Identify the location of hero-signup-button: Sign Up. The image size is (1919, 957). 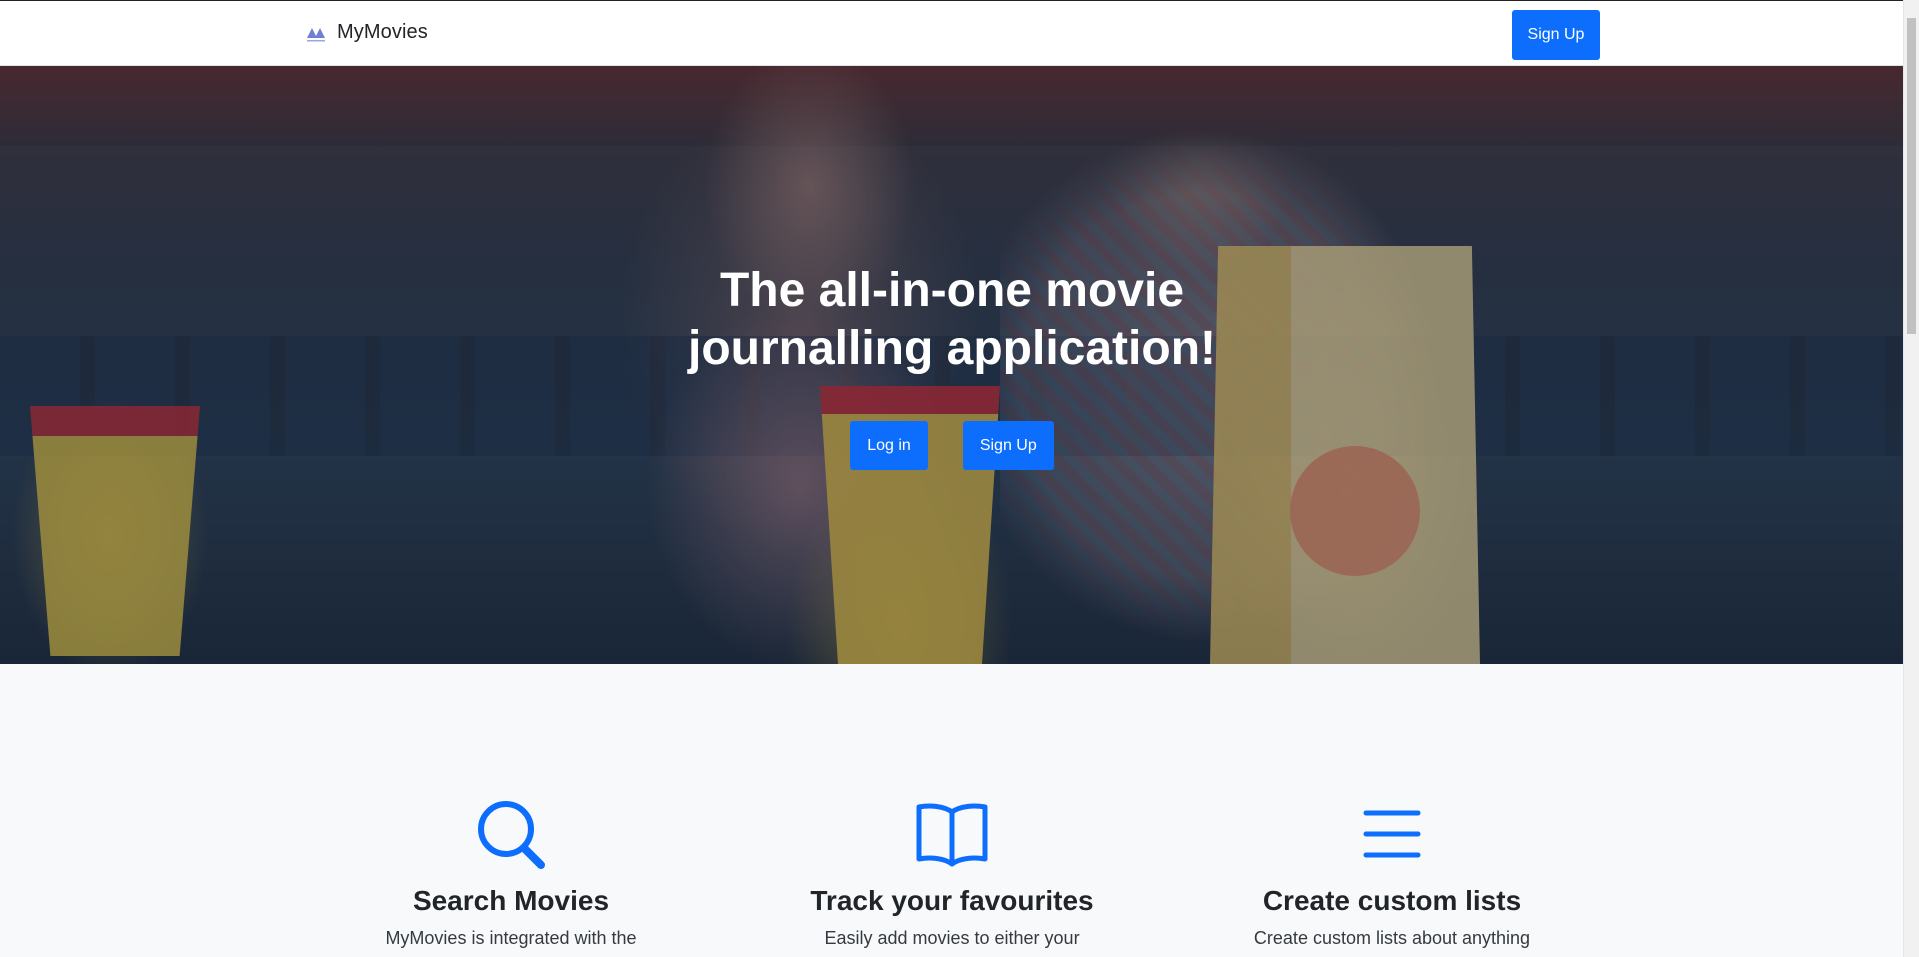
(1008, 445).